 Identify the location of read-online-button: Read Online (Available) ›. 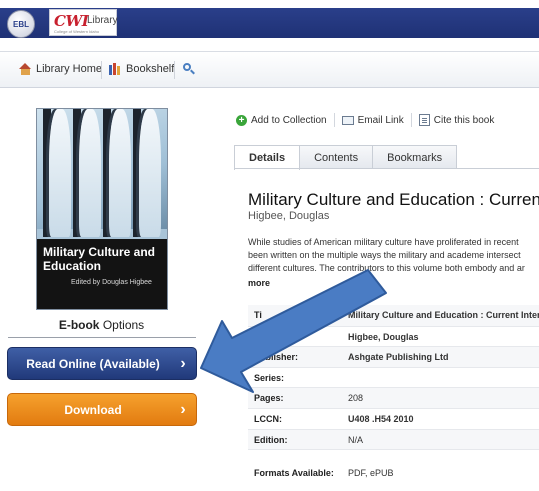
(102, 363).